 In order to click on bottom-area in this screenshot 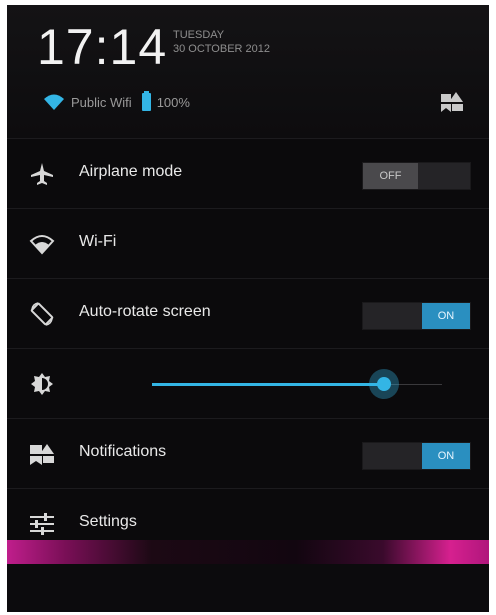, I will do `click(248, 588)`.